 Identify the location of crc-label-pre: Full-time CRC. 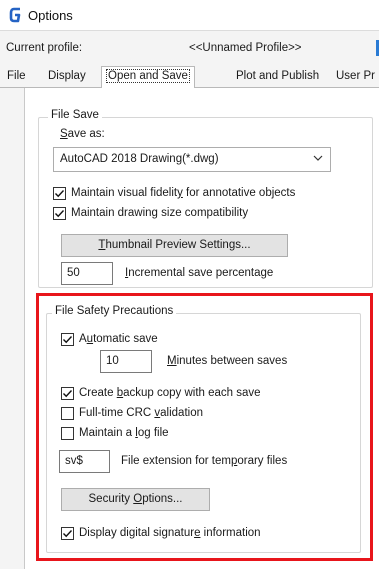
(117, 413).